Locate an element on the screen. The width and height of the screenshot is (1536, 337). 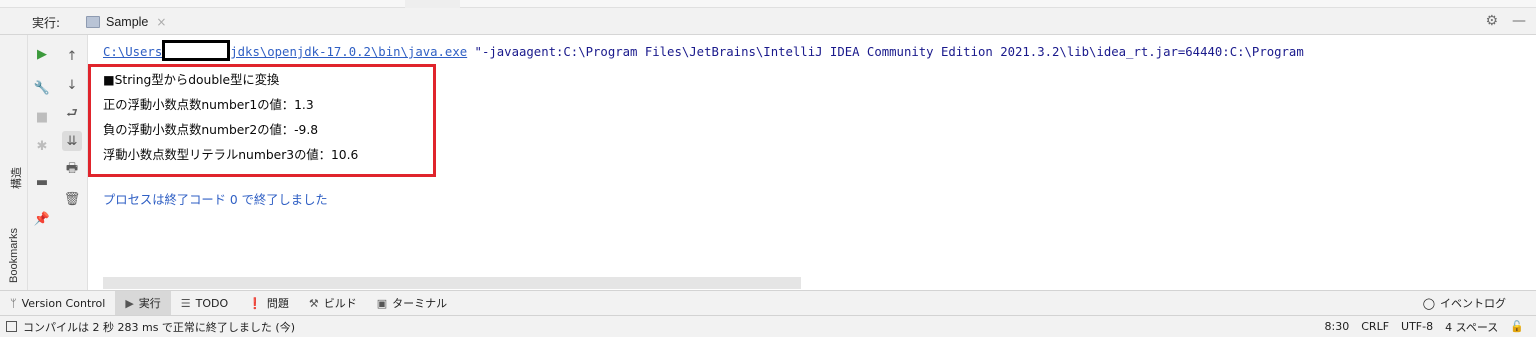
run-toolbar-secondary: ↑ ↓ ⮐ ⇊ 🖶 🗑 is located at coordinates (72, 162).